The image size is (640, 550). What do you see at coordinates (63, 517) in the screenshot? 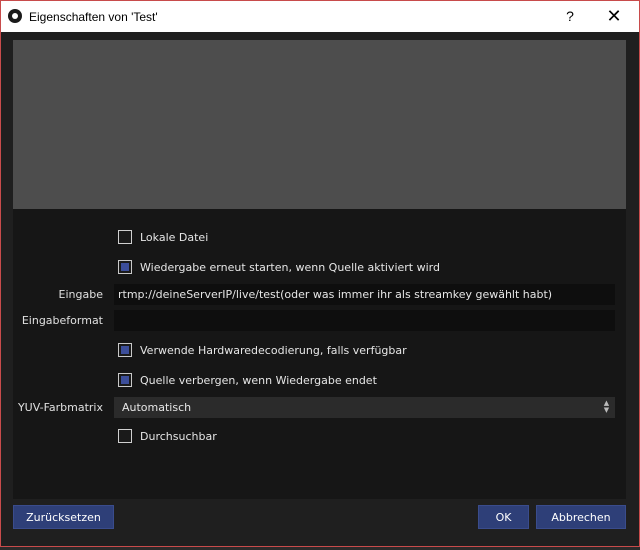
I see `reset-button: Zurücksetzen` at bounding box center [63, 517].